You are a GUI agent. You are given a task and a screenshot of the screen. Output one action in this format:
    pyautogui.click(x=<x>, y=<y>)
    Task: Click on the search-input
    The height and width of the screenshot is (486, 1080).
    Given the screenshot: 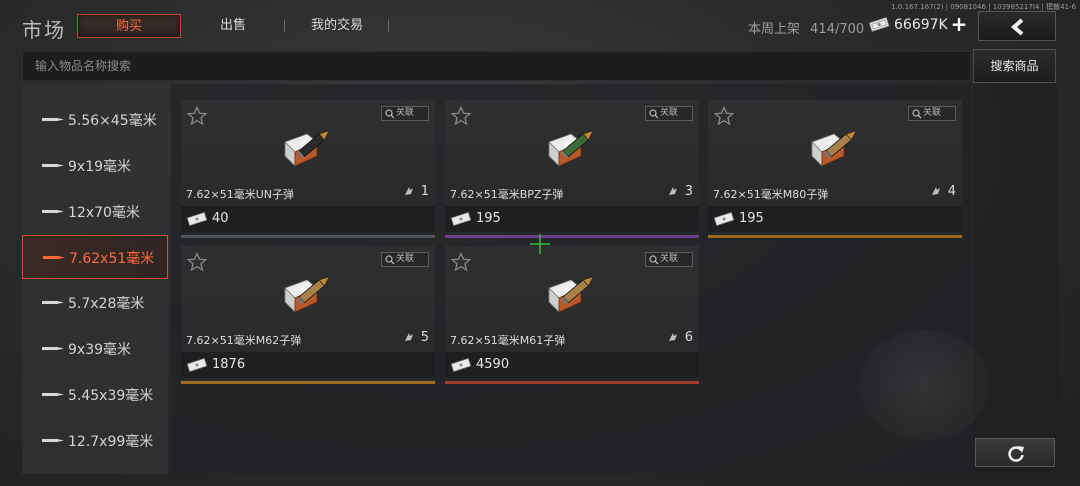 What is the action you would take?
    pyautogui.click(x=496, y=66)
    